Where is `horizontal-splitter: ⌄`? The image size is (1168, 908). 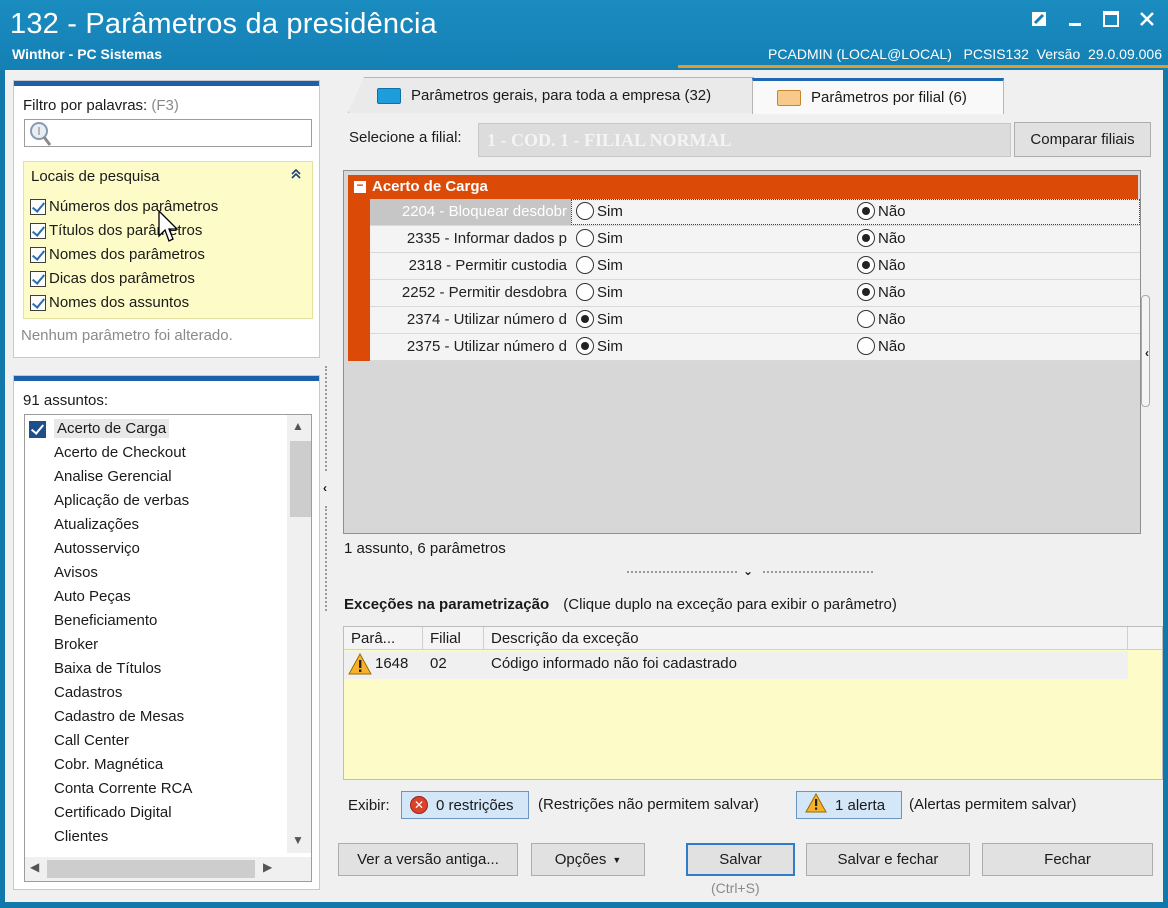
horizontal-splitter: ⌄ is located at coordinates (751, 572).